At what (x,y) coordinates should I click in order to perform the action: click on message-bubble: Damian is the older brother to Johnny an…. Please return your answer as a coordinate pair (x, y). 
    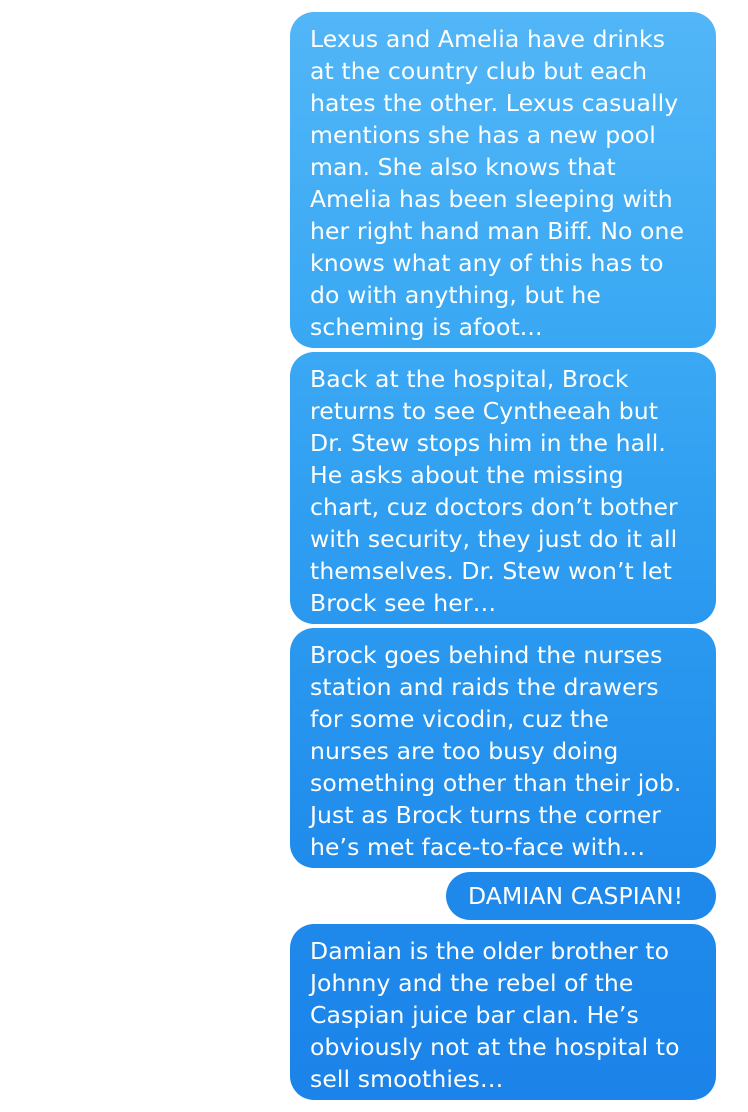
    Looking at the image, I should click on (503, 1012).